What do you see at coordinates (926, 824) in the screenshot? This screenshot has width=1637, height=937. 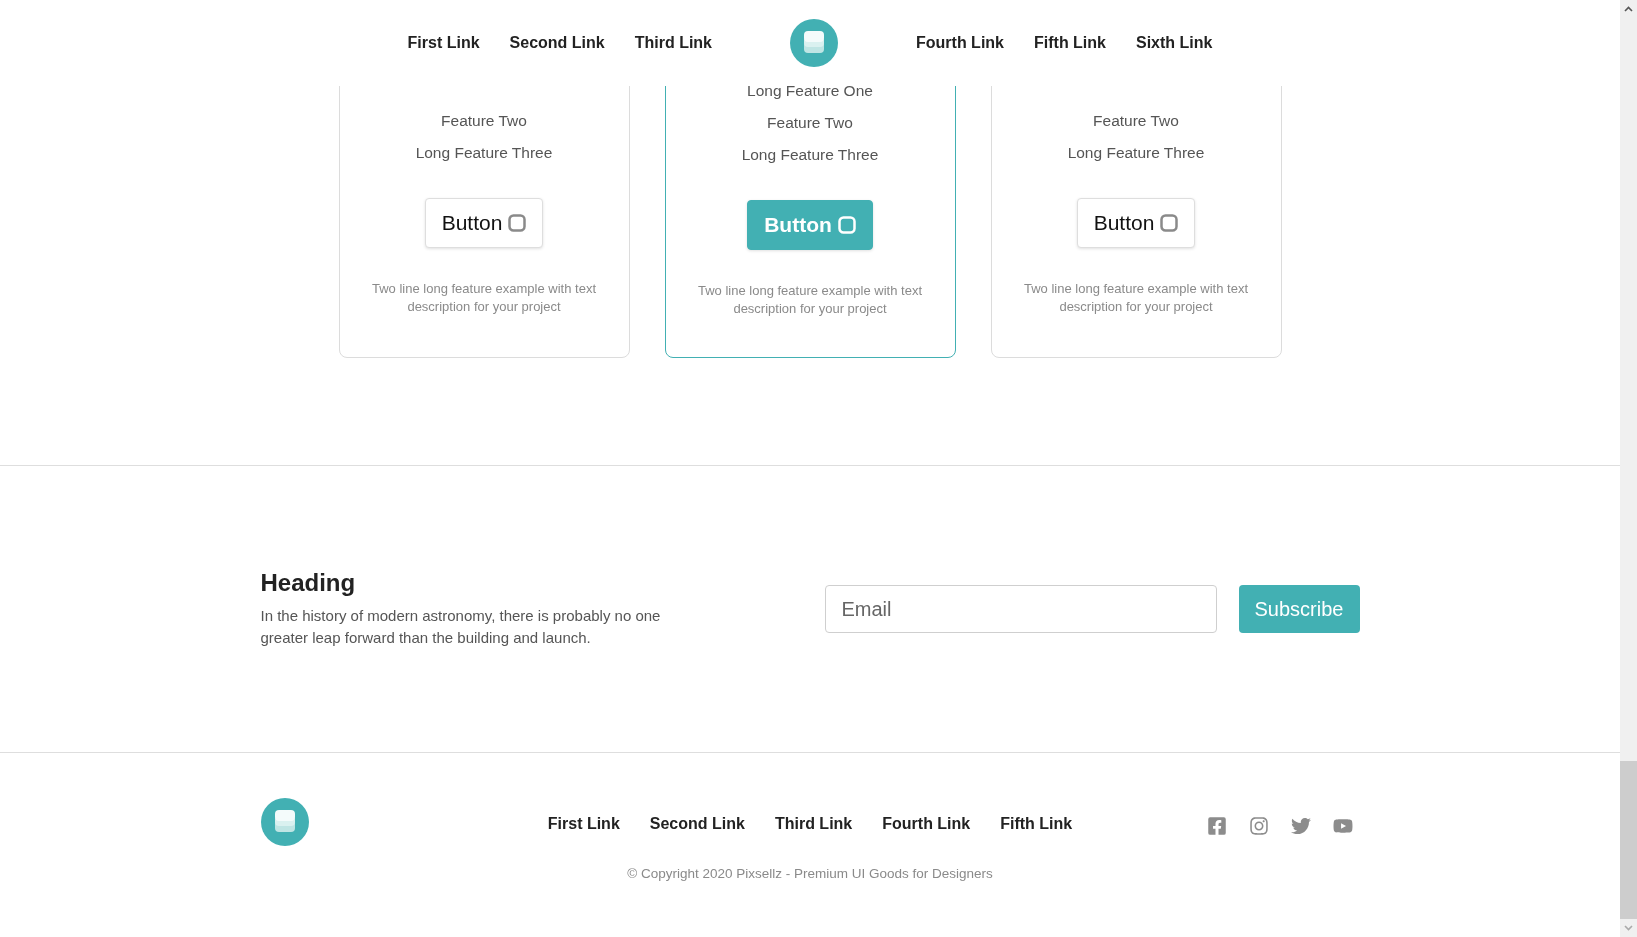 I see `footer-link: Fourth Link` at bounding box center [926, 824].